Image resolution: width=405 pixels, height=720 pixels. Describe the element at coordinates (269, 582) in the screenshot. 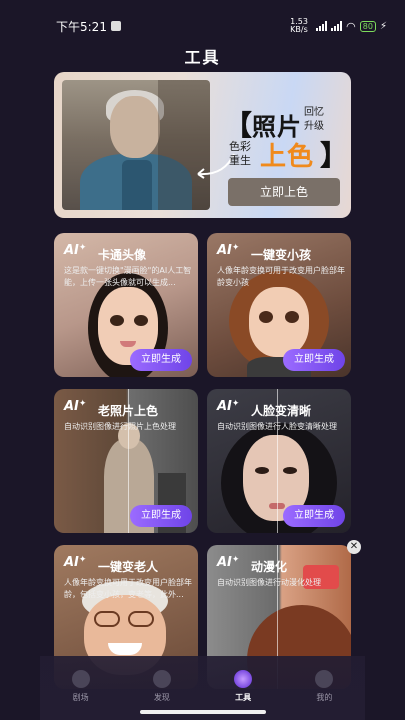

I see `card-desc: 自动识别图像进行动漫化处理` at that location.